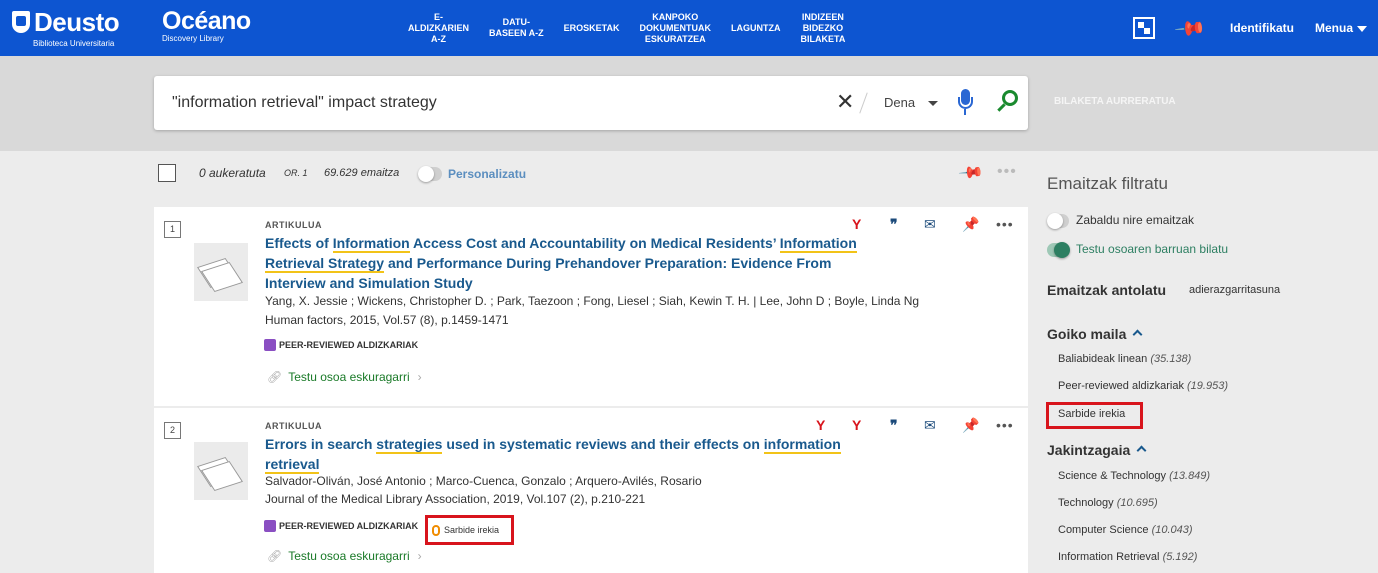  I want to click on oceano-title: Océano, so click(206, 21).